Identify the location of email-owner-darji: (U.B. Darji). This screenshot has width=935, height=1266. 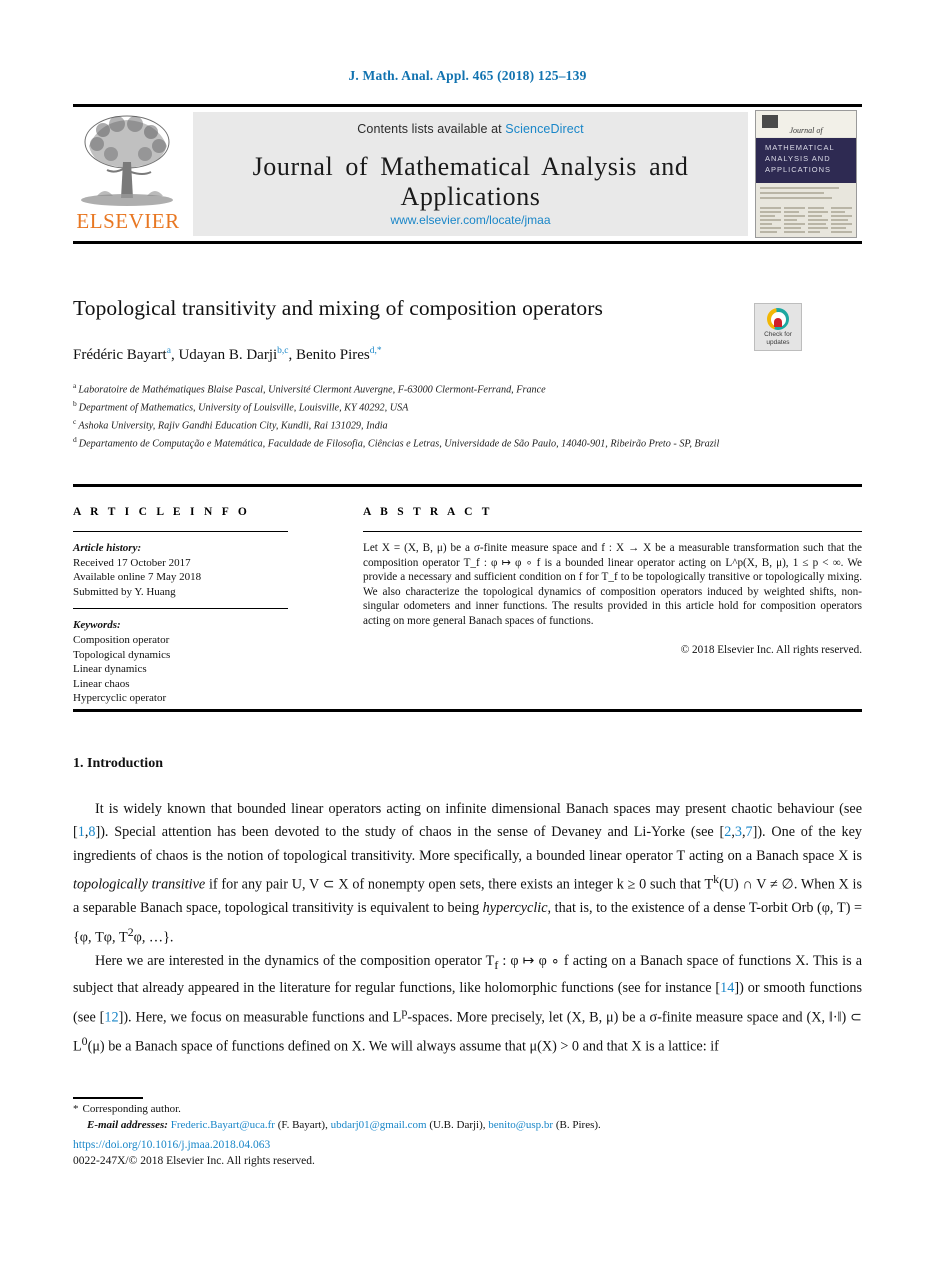
(456, 1125).